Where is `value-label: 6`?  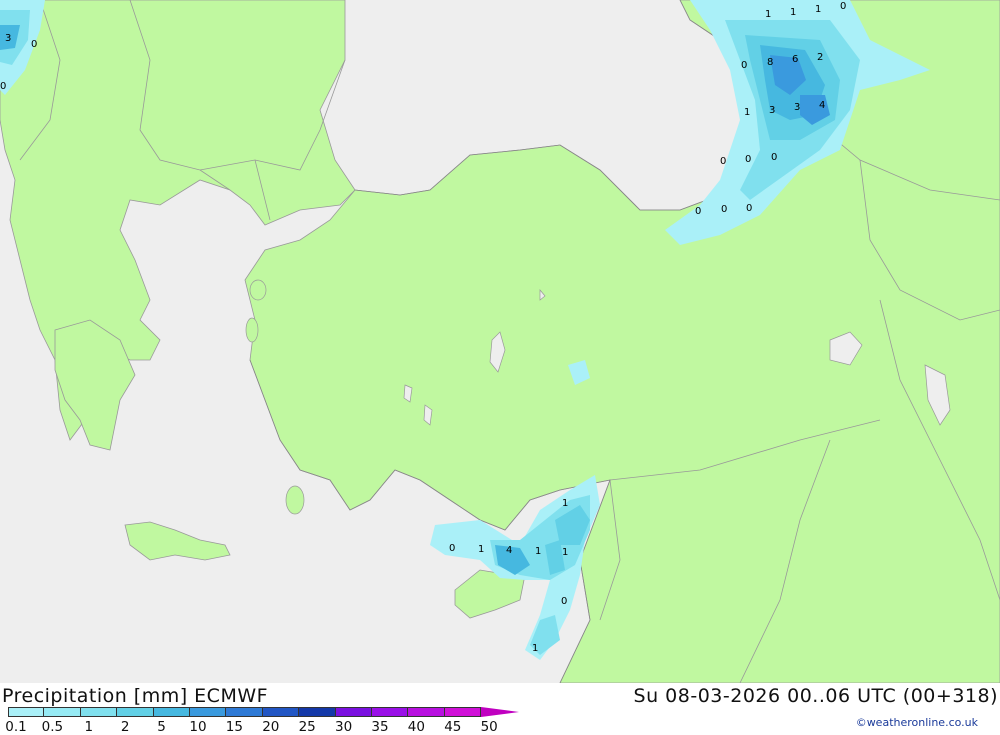 value-label: 6 is located at coordinates (795, 59).